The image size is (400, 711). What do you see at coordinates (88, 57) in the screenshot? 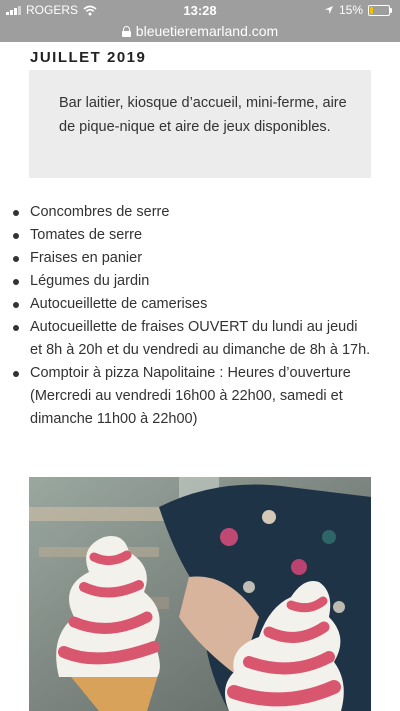
I see `section-heading: JUILLET 2019` at bounding box center [88, 57].